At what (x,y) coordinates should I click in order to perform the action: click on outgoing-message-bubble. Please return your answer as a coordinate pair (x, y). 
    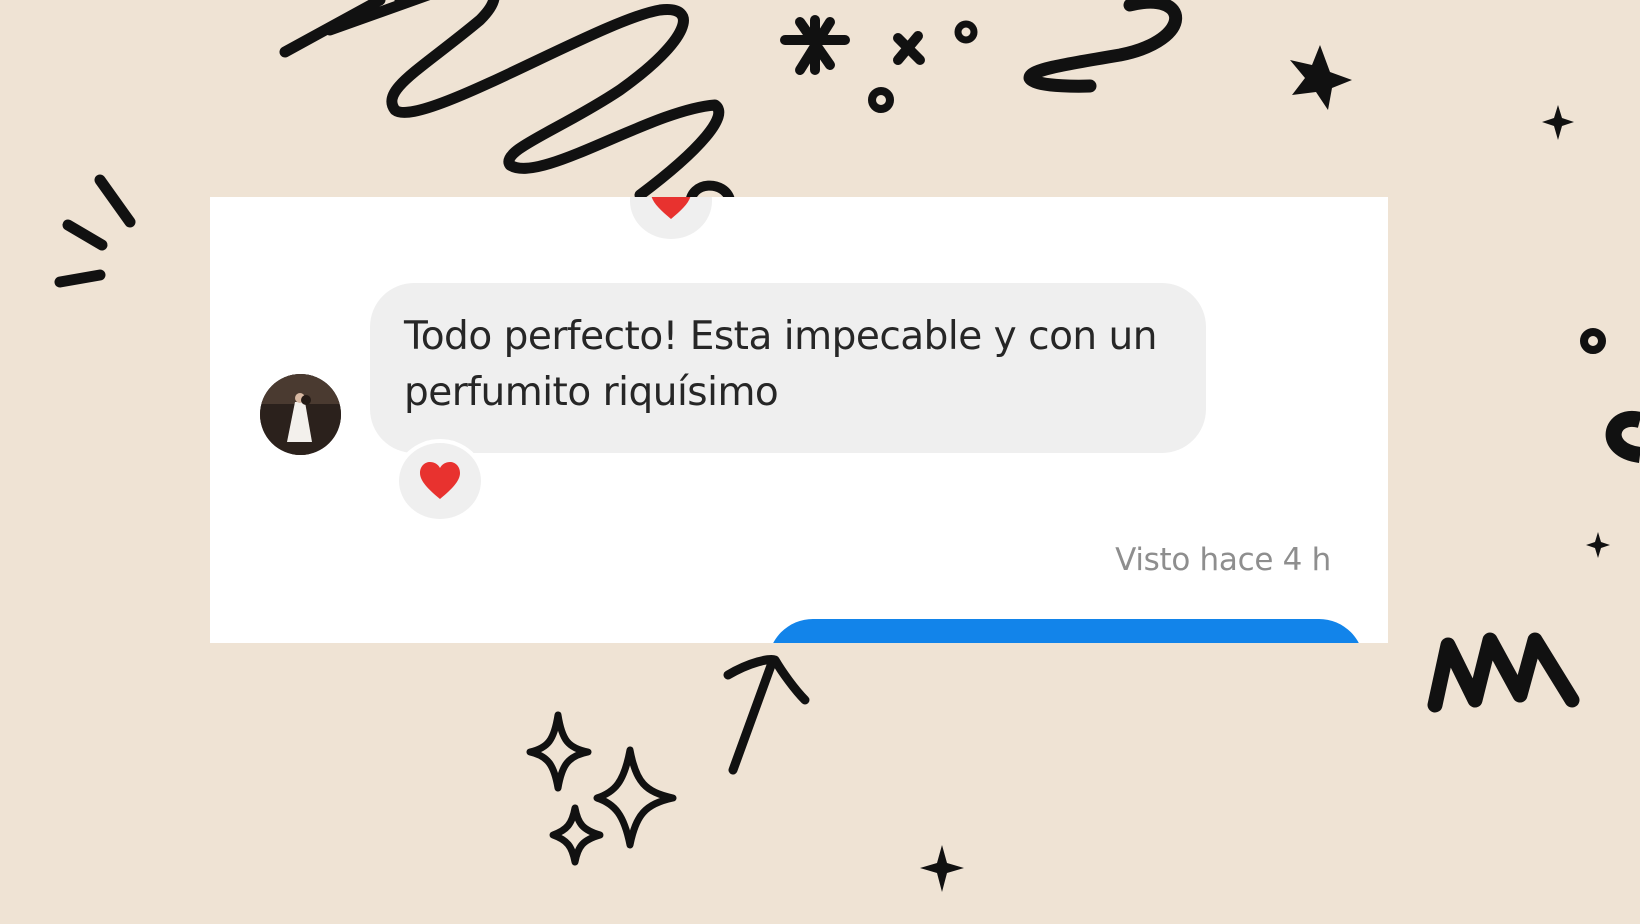
    Looking at the image, I should click on (1066, 631).